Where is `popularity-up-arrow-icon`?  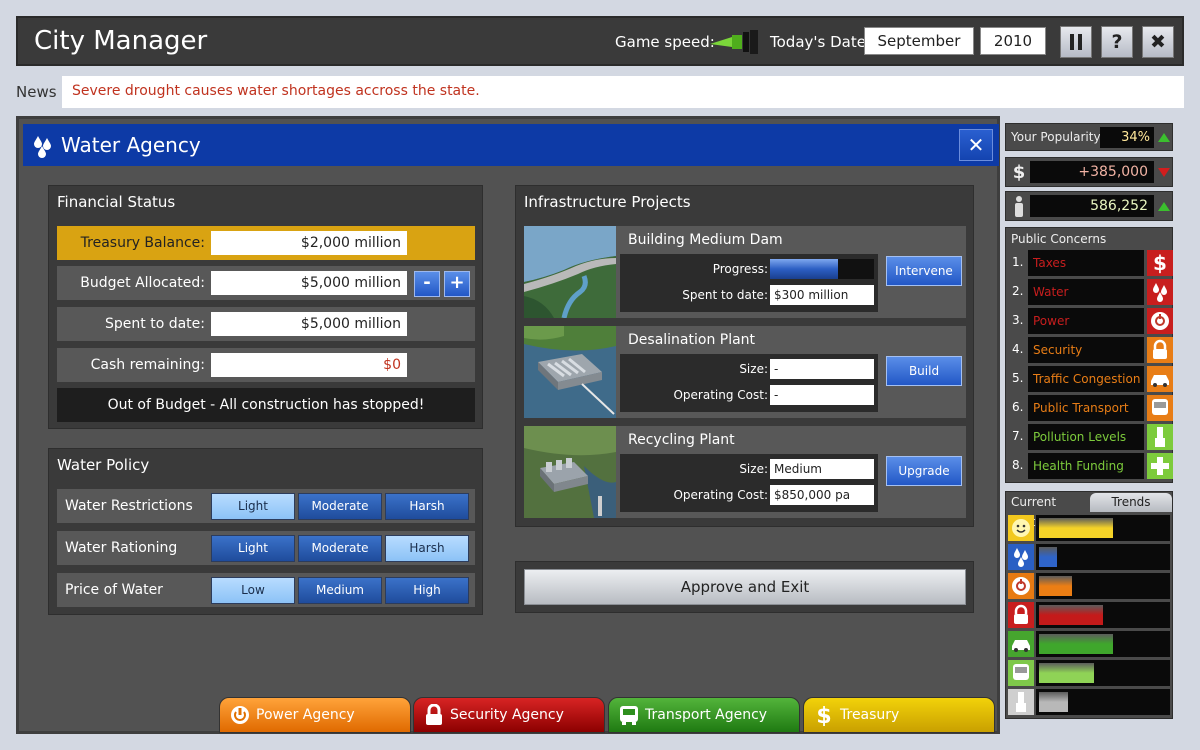 popularity-up-arrow-icon is located at coordinates (1164, 137).